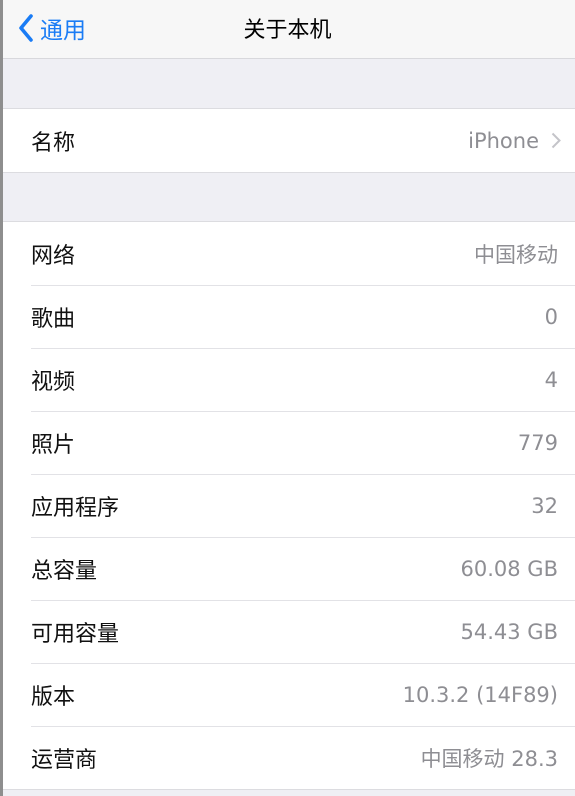 This screenshot has width=575, height=796. I want to click on row-value: 10.3.2 (14F89), so click(480, 694).